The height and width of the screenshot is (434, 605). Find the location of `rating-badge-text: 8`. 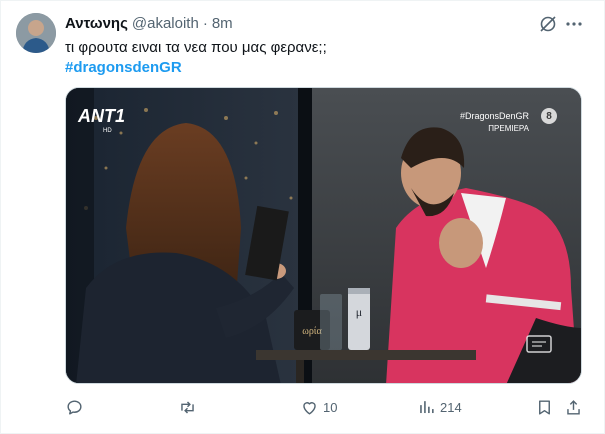

rating-badge-text: 8 is located at coordinates (549, 116).